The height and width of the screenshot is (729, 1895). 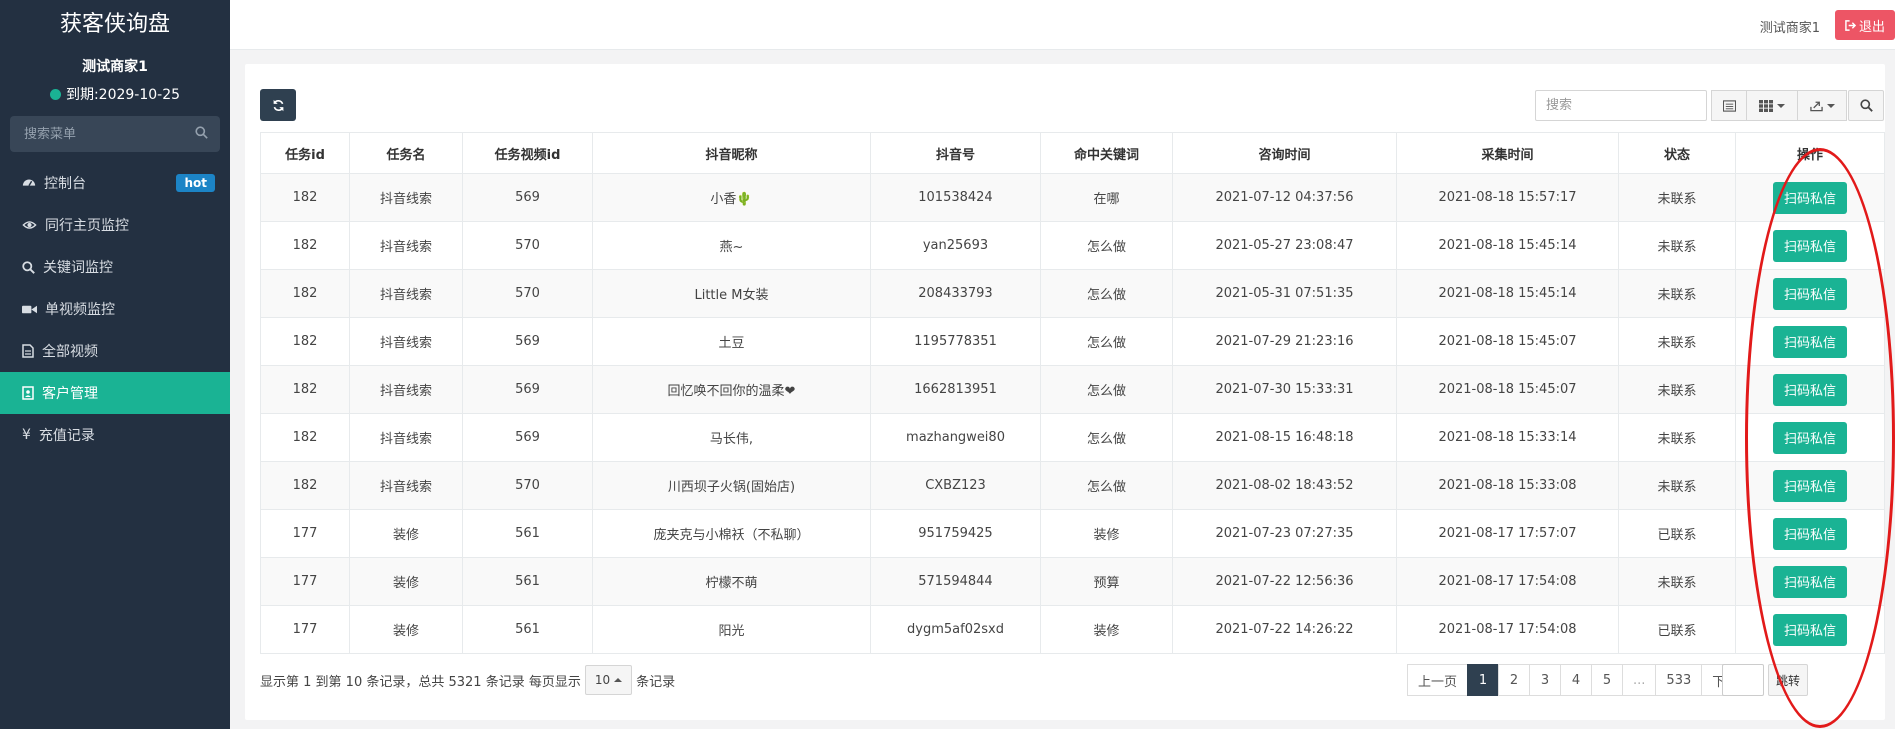 I want to click on user-name: 测试商家1, so click(x=115, y=67).